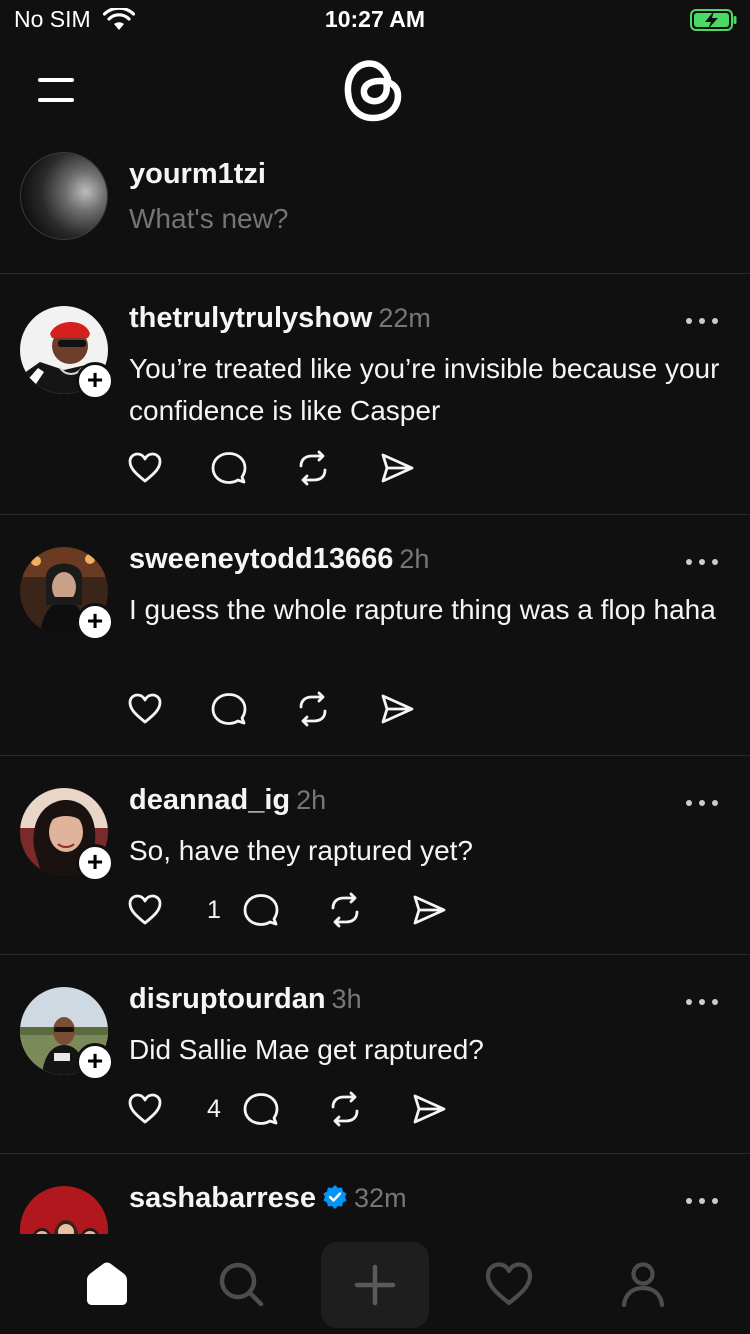  Describe the element at coordinates (346, 999) in the screenshot. I see `post-time: 3h` at that location.